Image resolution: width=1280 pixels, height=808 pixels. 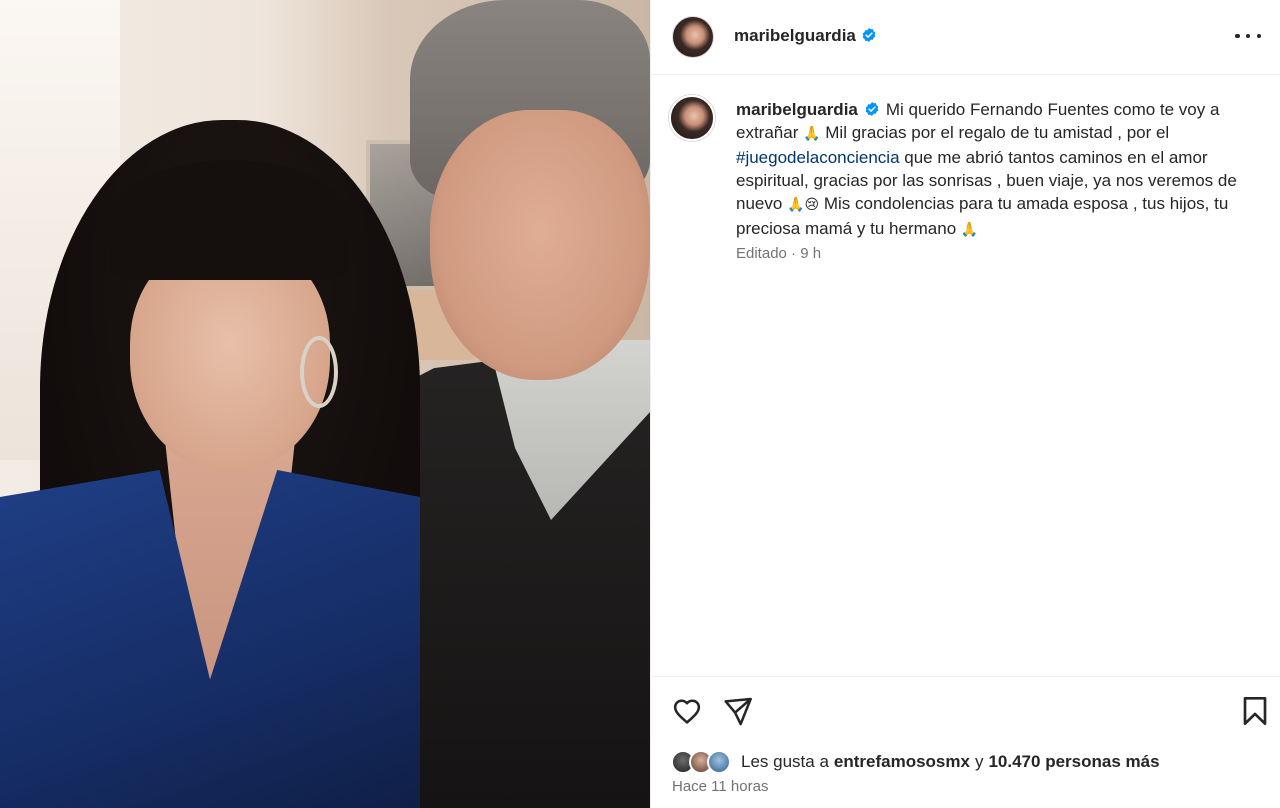 I want to click on author-avatar, so click(x=693, y=37).